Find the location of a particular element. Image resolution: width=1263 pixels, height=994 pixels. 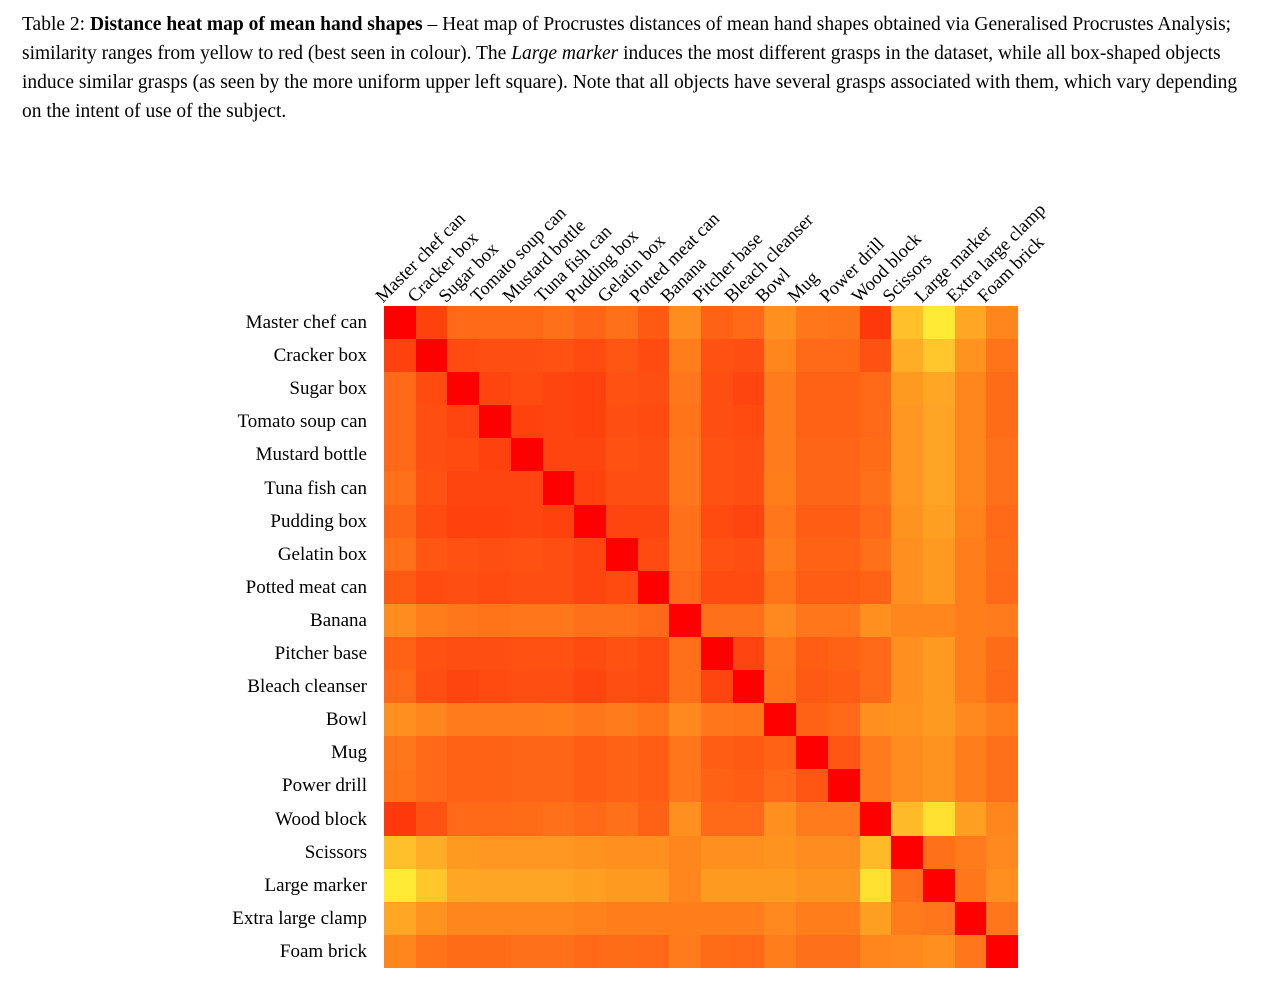

heatmap-row-label: Foam brick is located at coordinates (323, 951).